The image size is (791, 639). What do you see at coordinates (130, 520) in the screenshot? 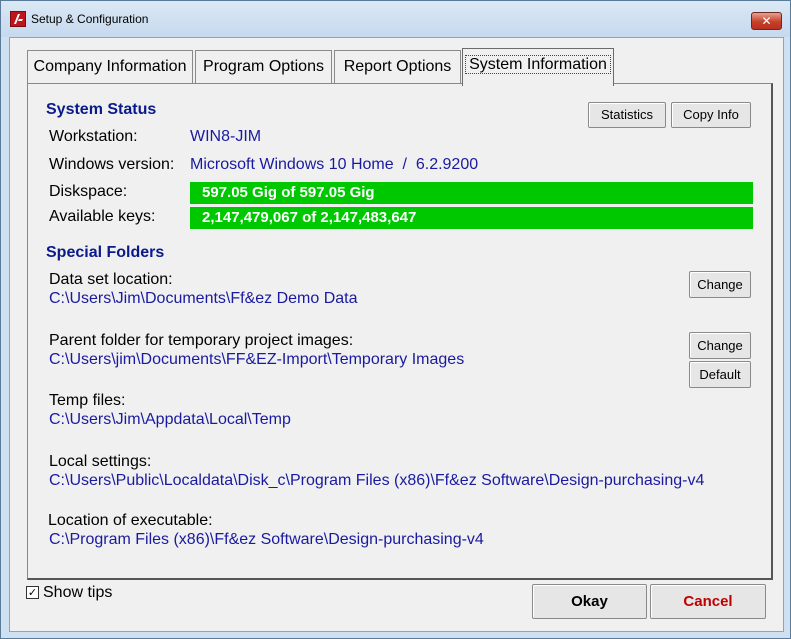
I see `executable-location-label: Location of executable:` at bounding box center [130, 520].